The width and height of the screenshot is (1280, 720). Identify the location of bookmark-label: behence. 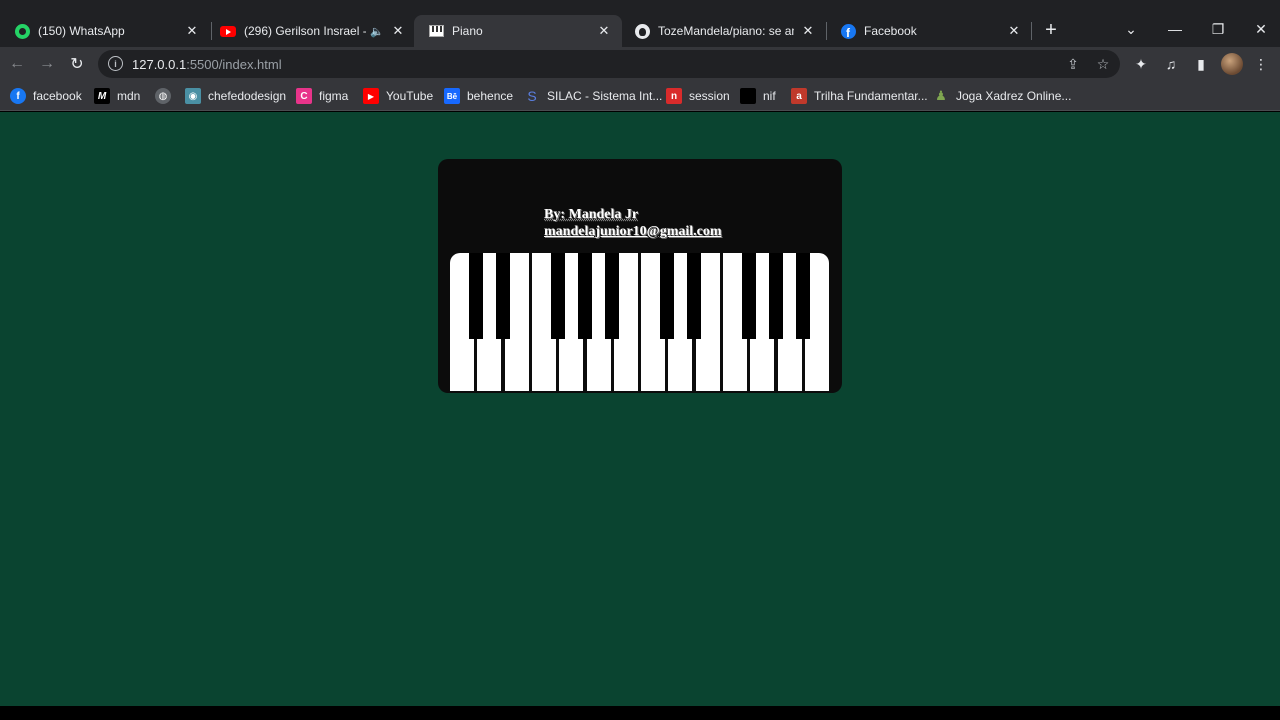
(490, 96).